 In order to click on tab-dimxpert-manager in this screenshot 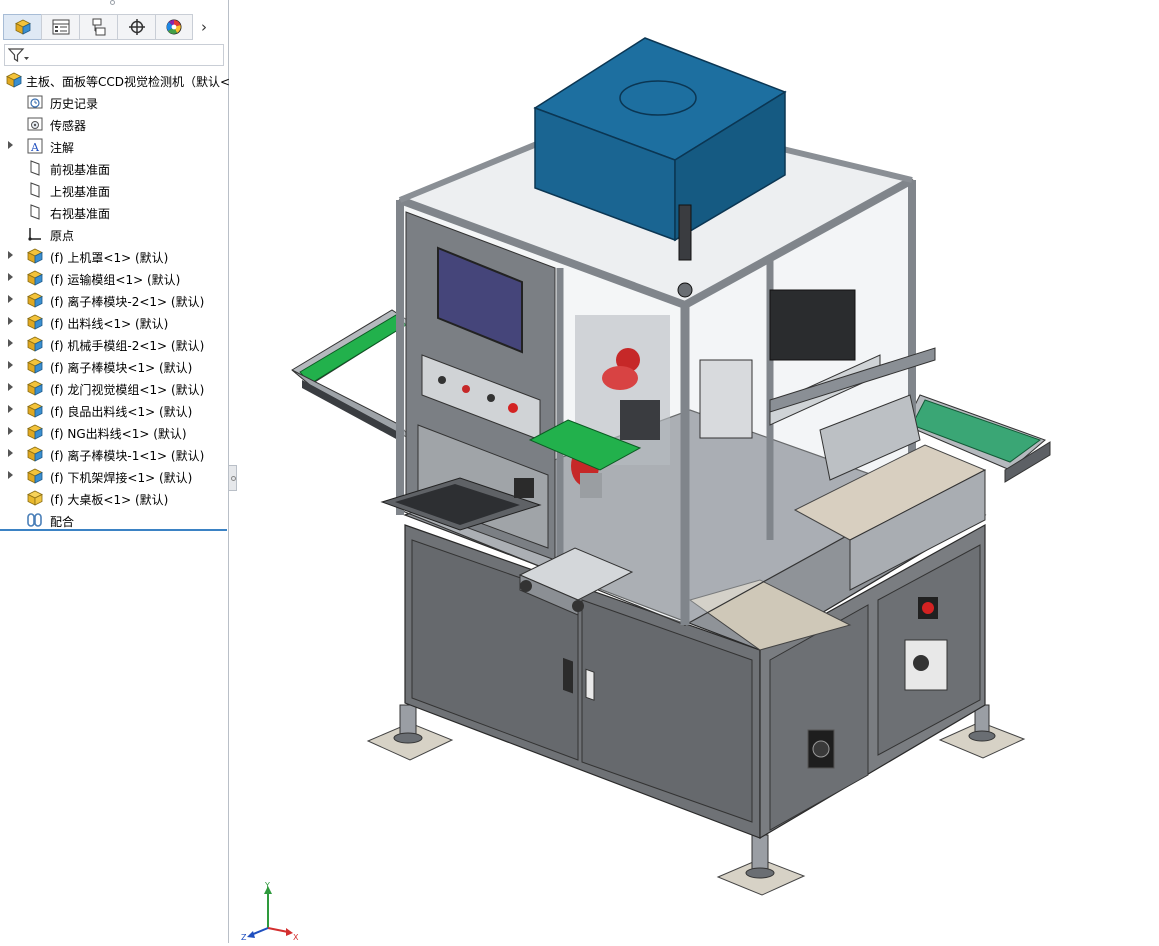, I will do `click(136, 27)`.